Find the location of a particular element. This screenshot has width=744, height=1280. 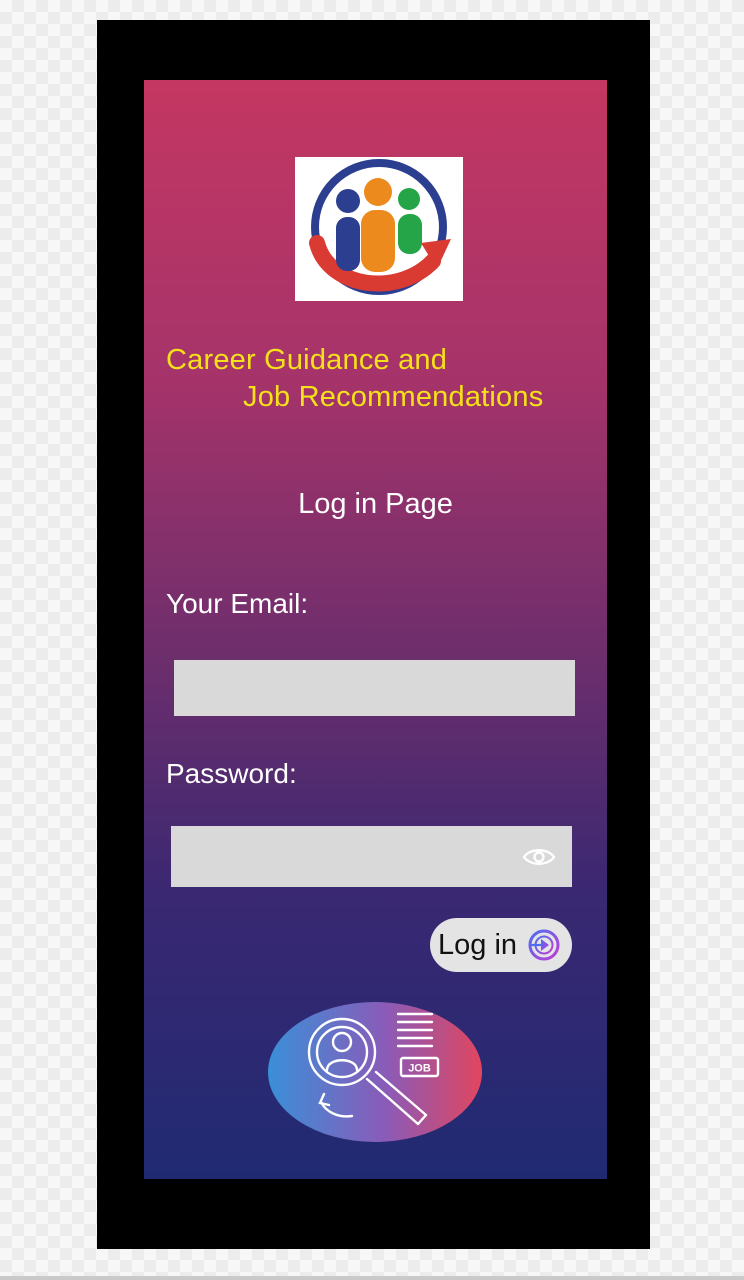

app-title: Career Guidance and Job Recommendations is located at coordinates (381, 379).